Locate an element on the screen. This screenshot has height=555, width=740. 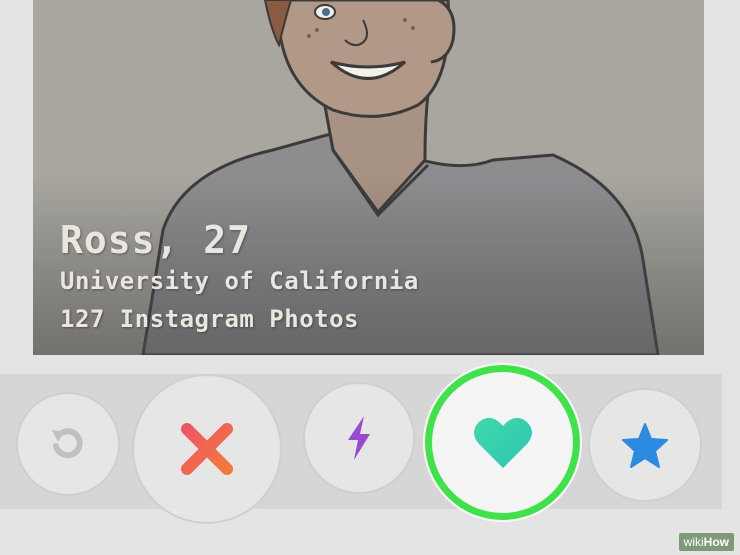
nope-button is located at coordinates (207, 449).